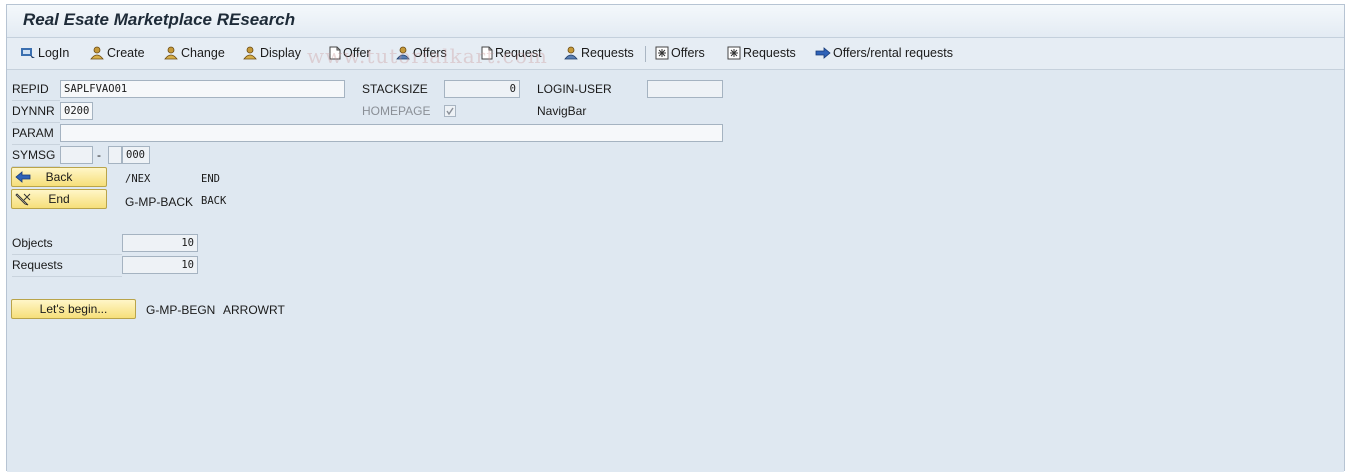 This screenshot has height=472, width=1359. I want to click on stacksize-label: STACKSIZE, so click(395, 89).